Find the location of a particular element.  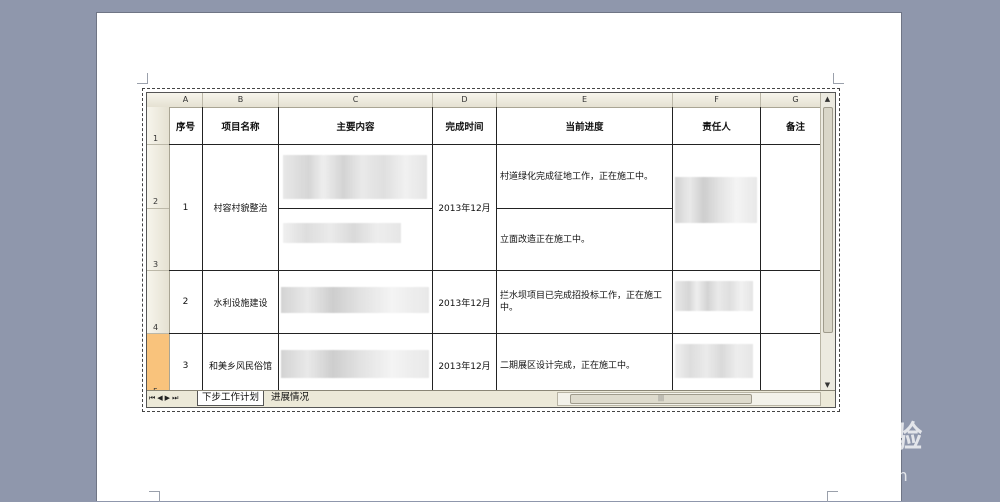

header-progress: 当前进度 is located at coordinates (585, 126).